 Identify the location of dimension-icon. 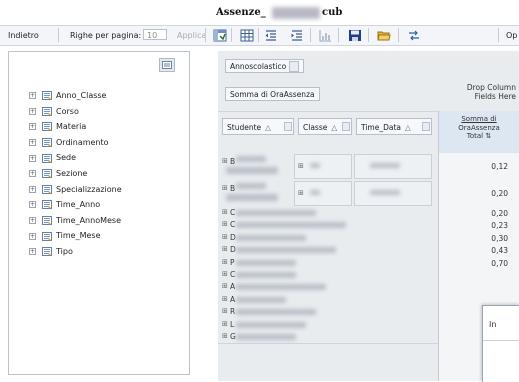
(47, 158).